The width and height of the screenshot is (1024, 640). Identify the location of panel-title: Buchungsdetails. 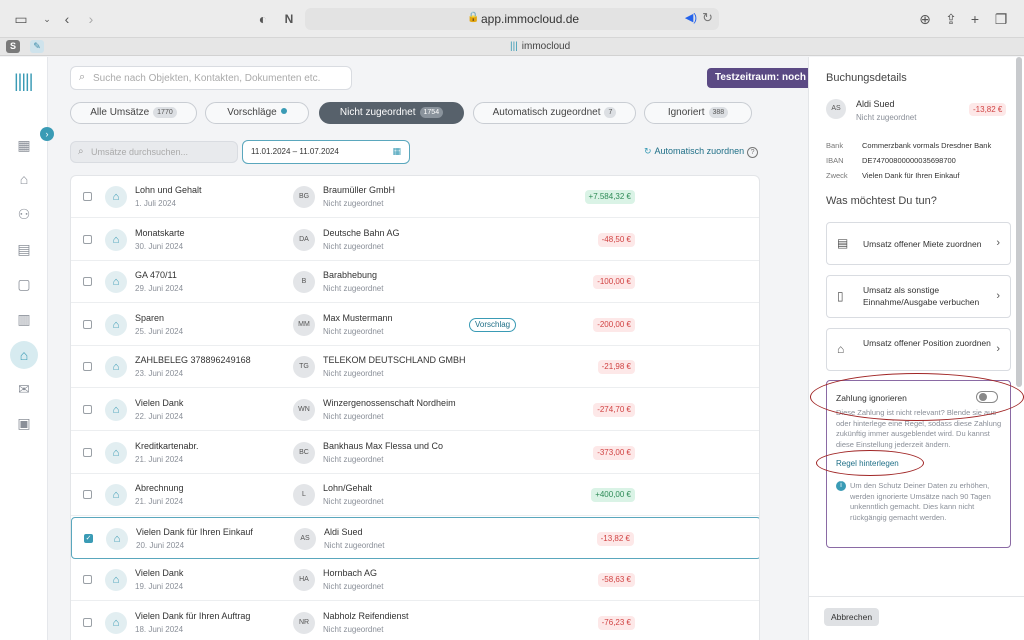
(866, 78).